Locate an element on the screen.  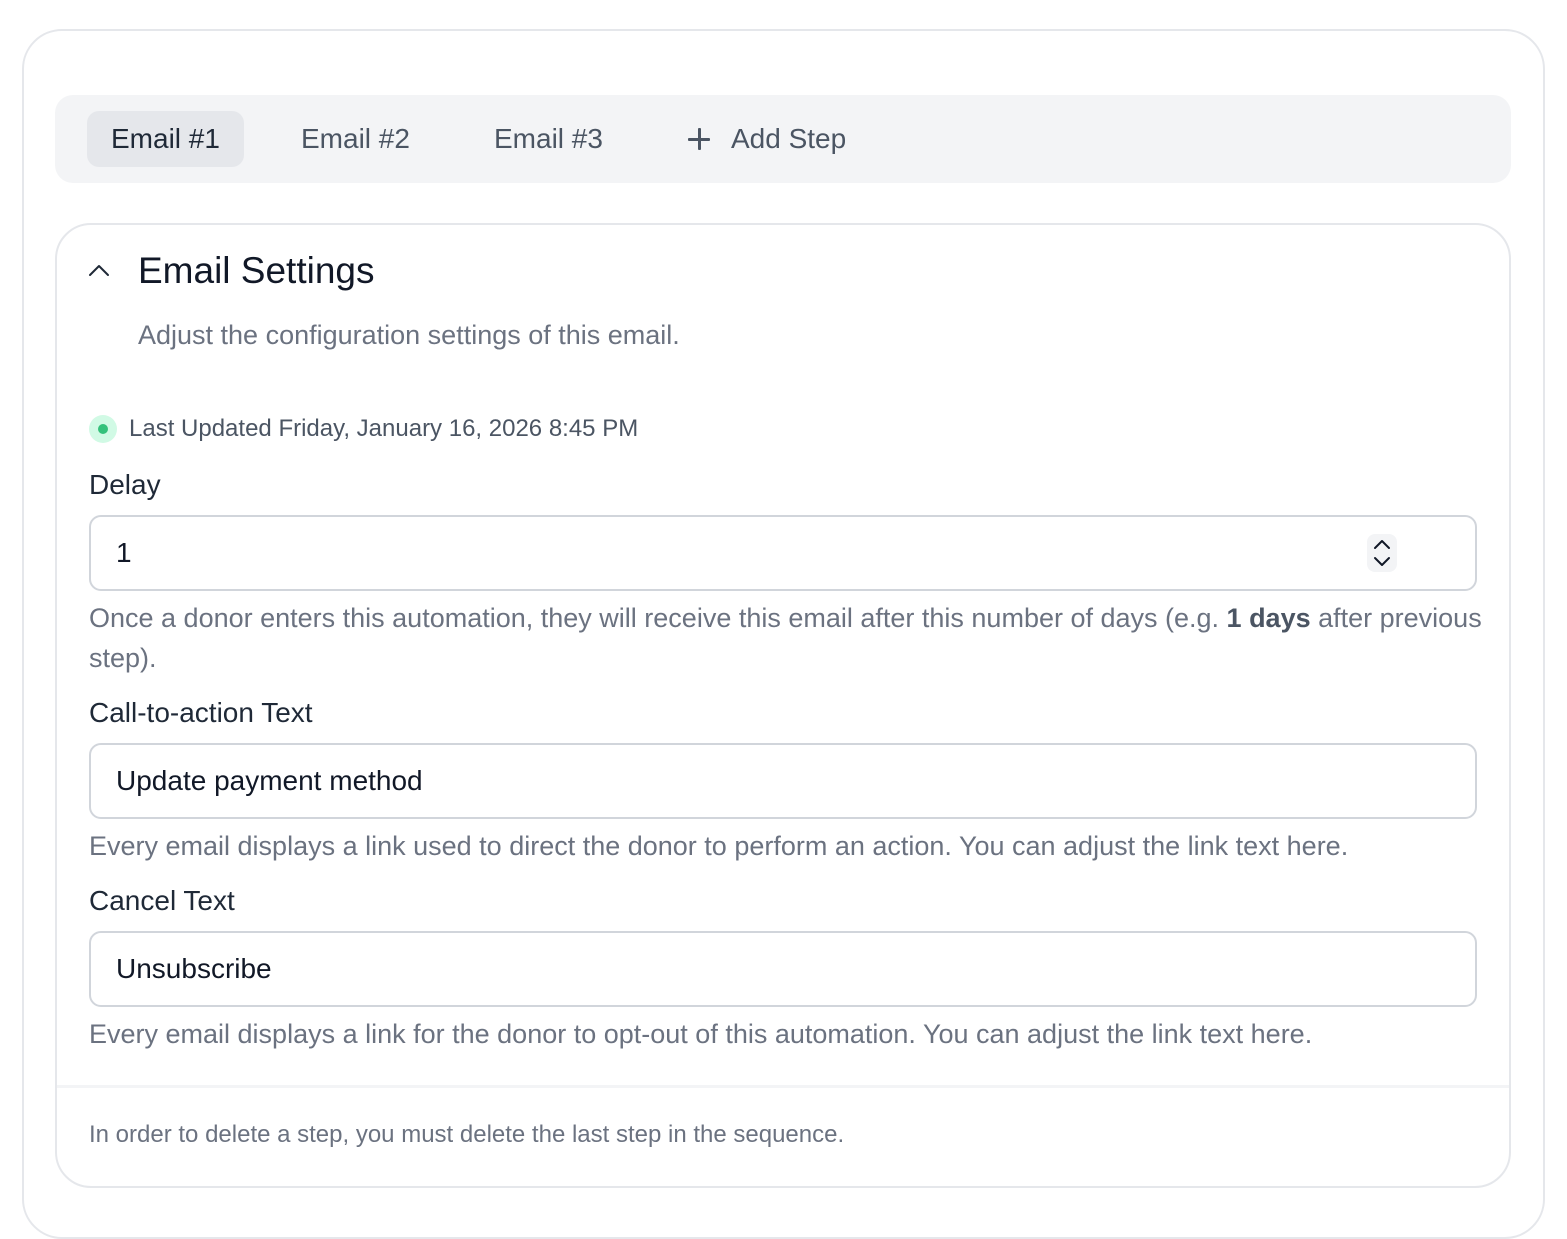
tab-email-3: Email #3 is located at coordinates (548, 139).